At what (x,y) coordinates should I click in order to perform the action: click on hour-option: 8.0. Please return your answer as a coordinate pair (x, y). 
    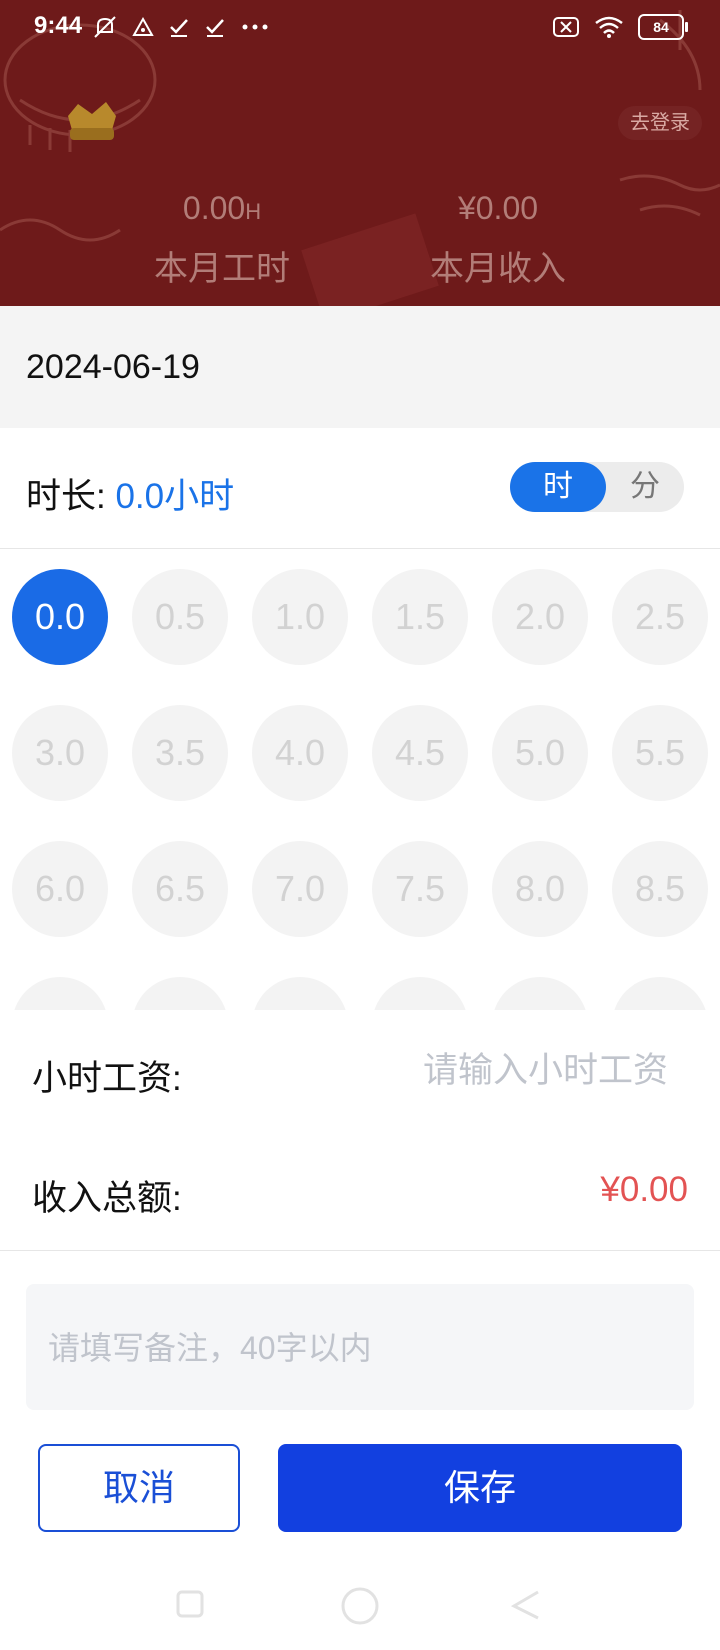
    Looking at the image, I should click on (540, 889).